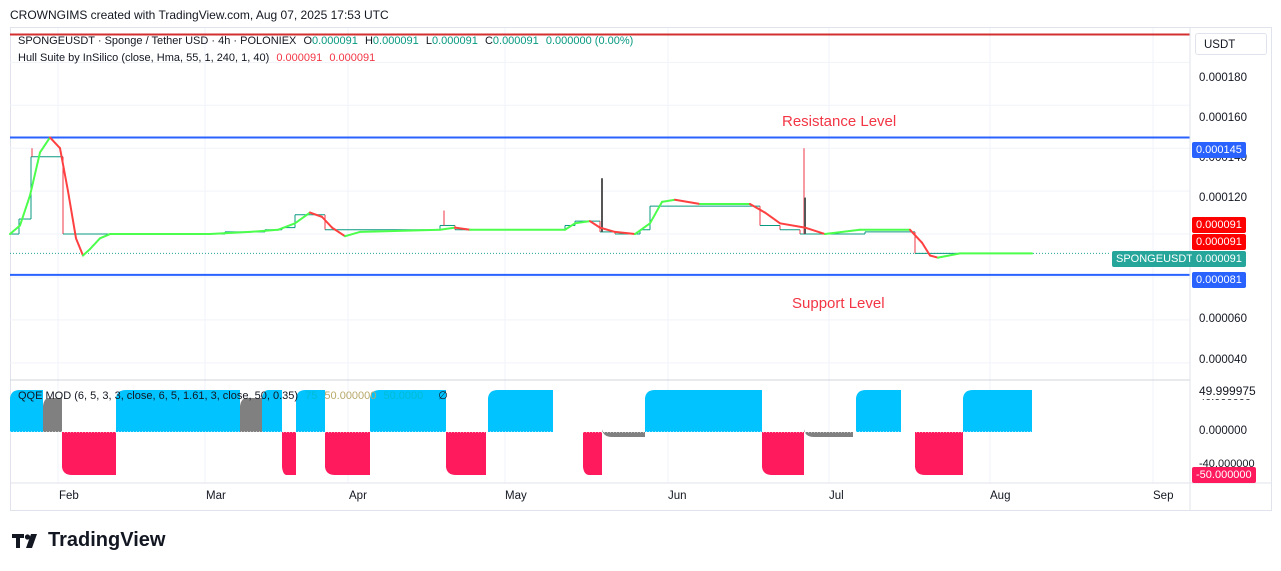 The image size is (1281, 571). I want to click on resistance-annotation: Resistance Level, so click(839, 121).